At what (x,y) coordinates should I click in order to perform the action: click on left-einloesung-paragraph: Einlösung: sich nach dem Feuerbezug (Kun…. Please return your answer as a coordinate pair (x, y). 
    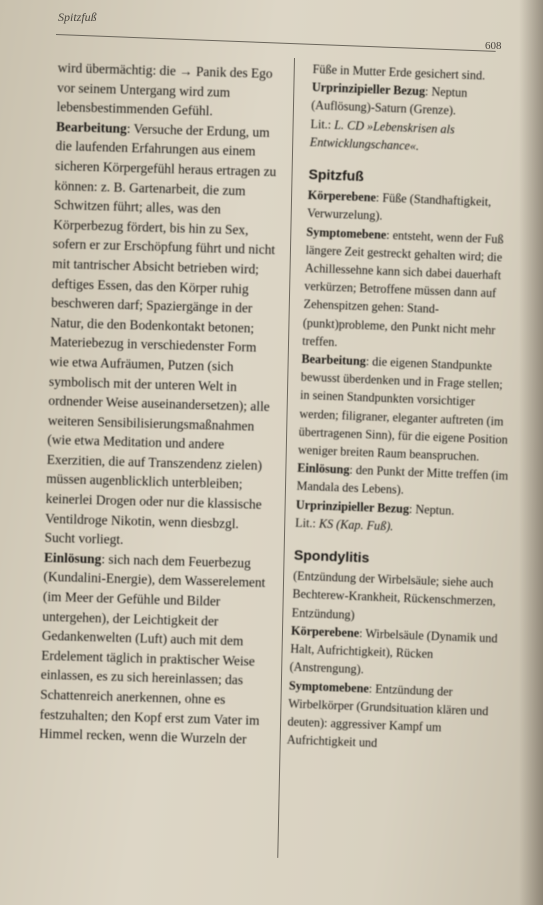
    Looking at the image, I should click on (152, 648).